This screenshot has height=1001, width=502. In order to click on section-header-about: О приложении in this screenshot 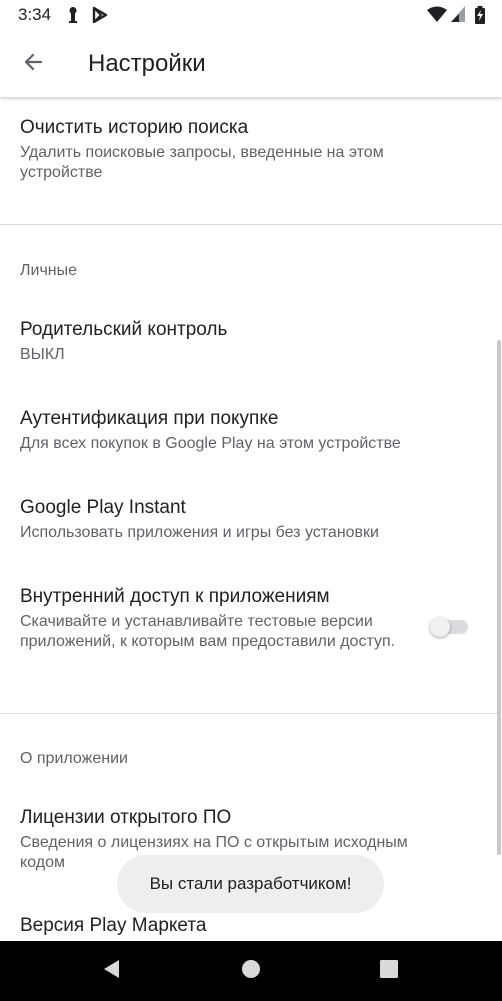, I will do `click(74, 758)`.